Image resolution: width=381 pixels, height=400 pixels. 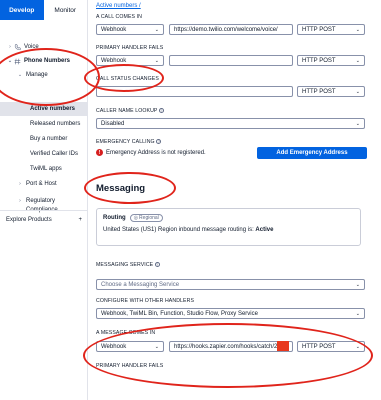 What do you see at coordinates (118, 6) in the screenshot?
I see `breadcrumb: Active numbers /` at bounding box center [118, 6].